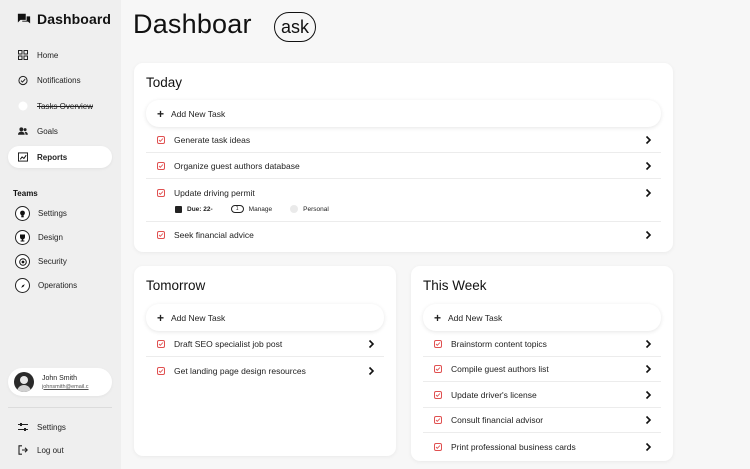 This screenshot has width=750, height=469. What do you see at coordinates (47, 131) in the screenshot?
I see `sidebar-item-label: Goals` at bounding box center [47, 131].